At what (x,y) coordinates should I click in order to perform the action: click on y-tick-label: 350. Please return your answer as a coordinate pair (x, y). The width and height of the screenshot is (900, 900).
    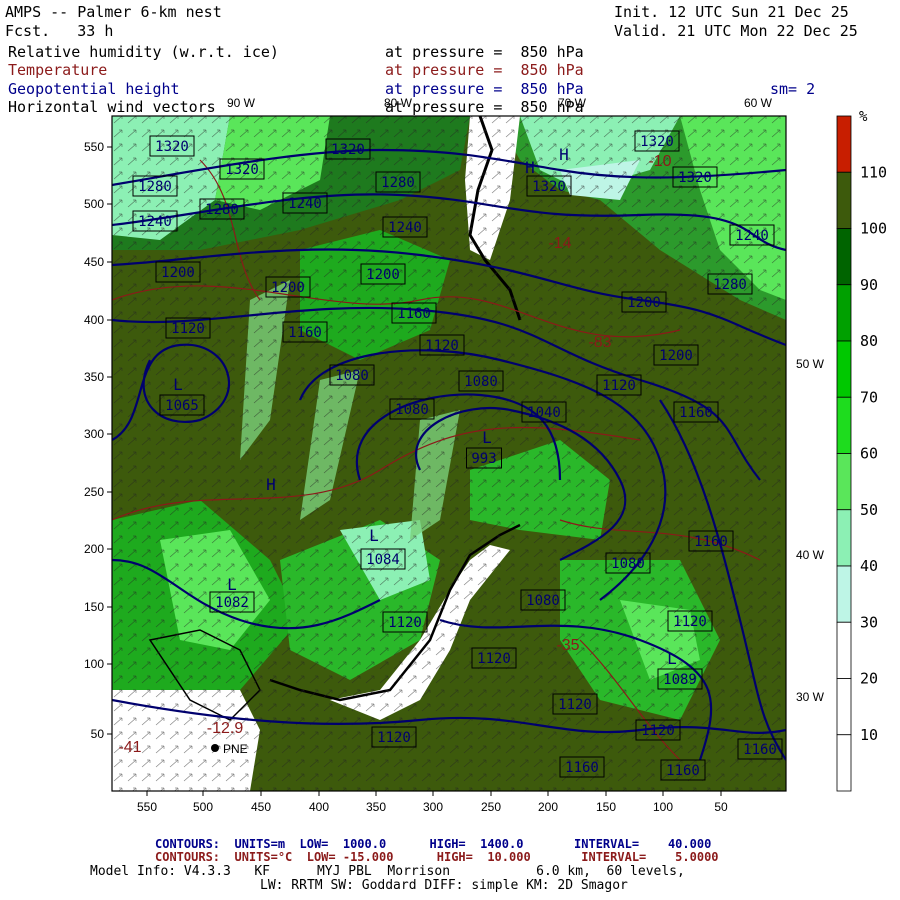
    Looking at the image, I should click on (94, 377).